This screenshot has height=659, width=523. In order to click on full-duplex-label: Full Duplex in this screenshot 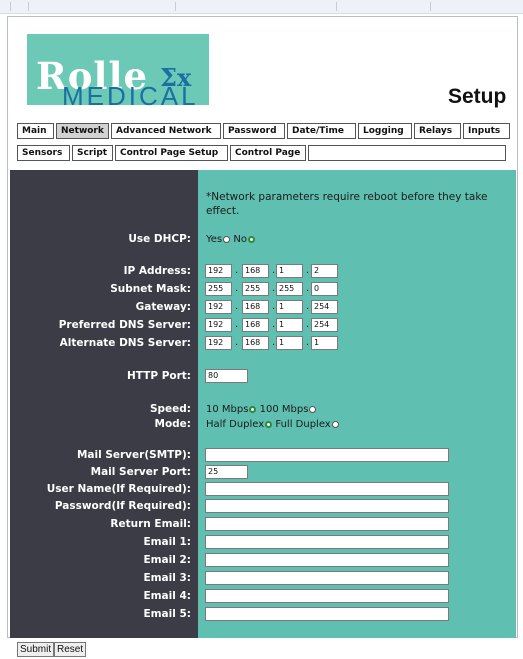, I will do `click(303, 424)`.